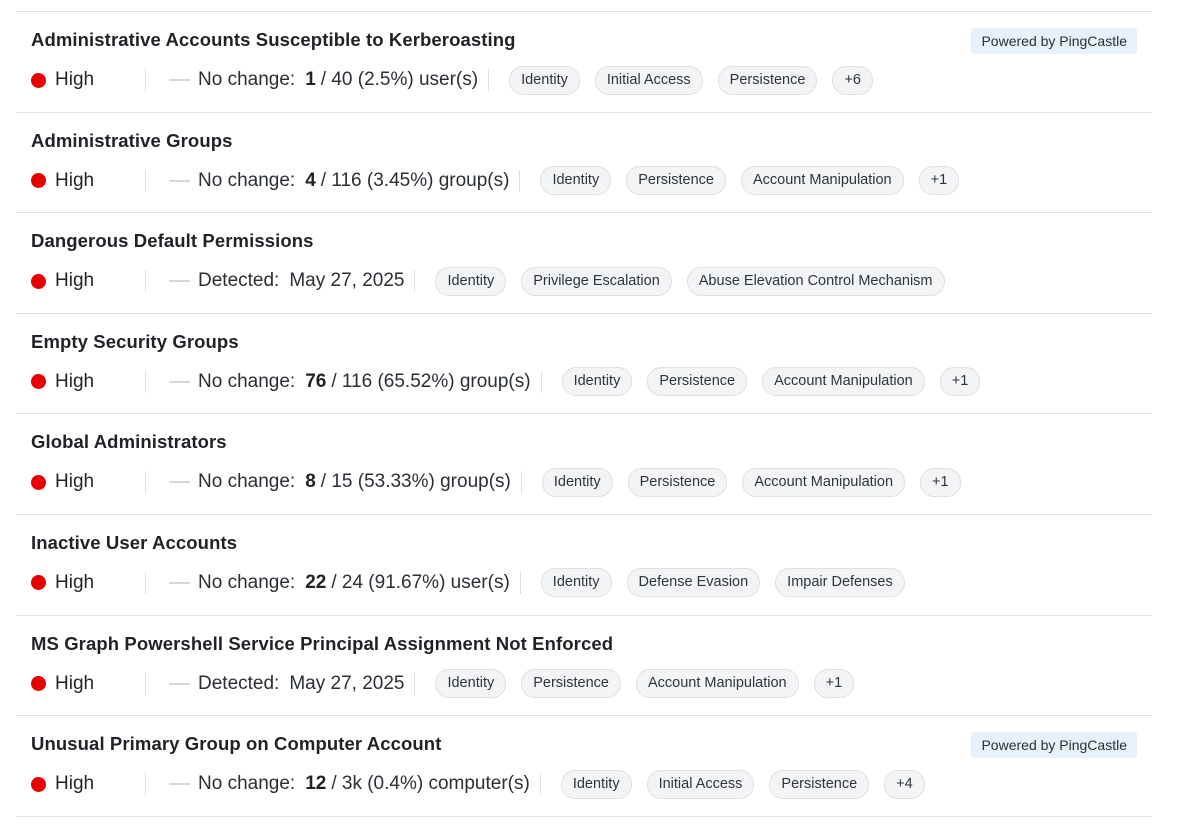 The image size is (1184, 832). I want to click on change-summary: No change: 22 / 24 (91.67%) user(s), so click(333, 583).